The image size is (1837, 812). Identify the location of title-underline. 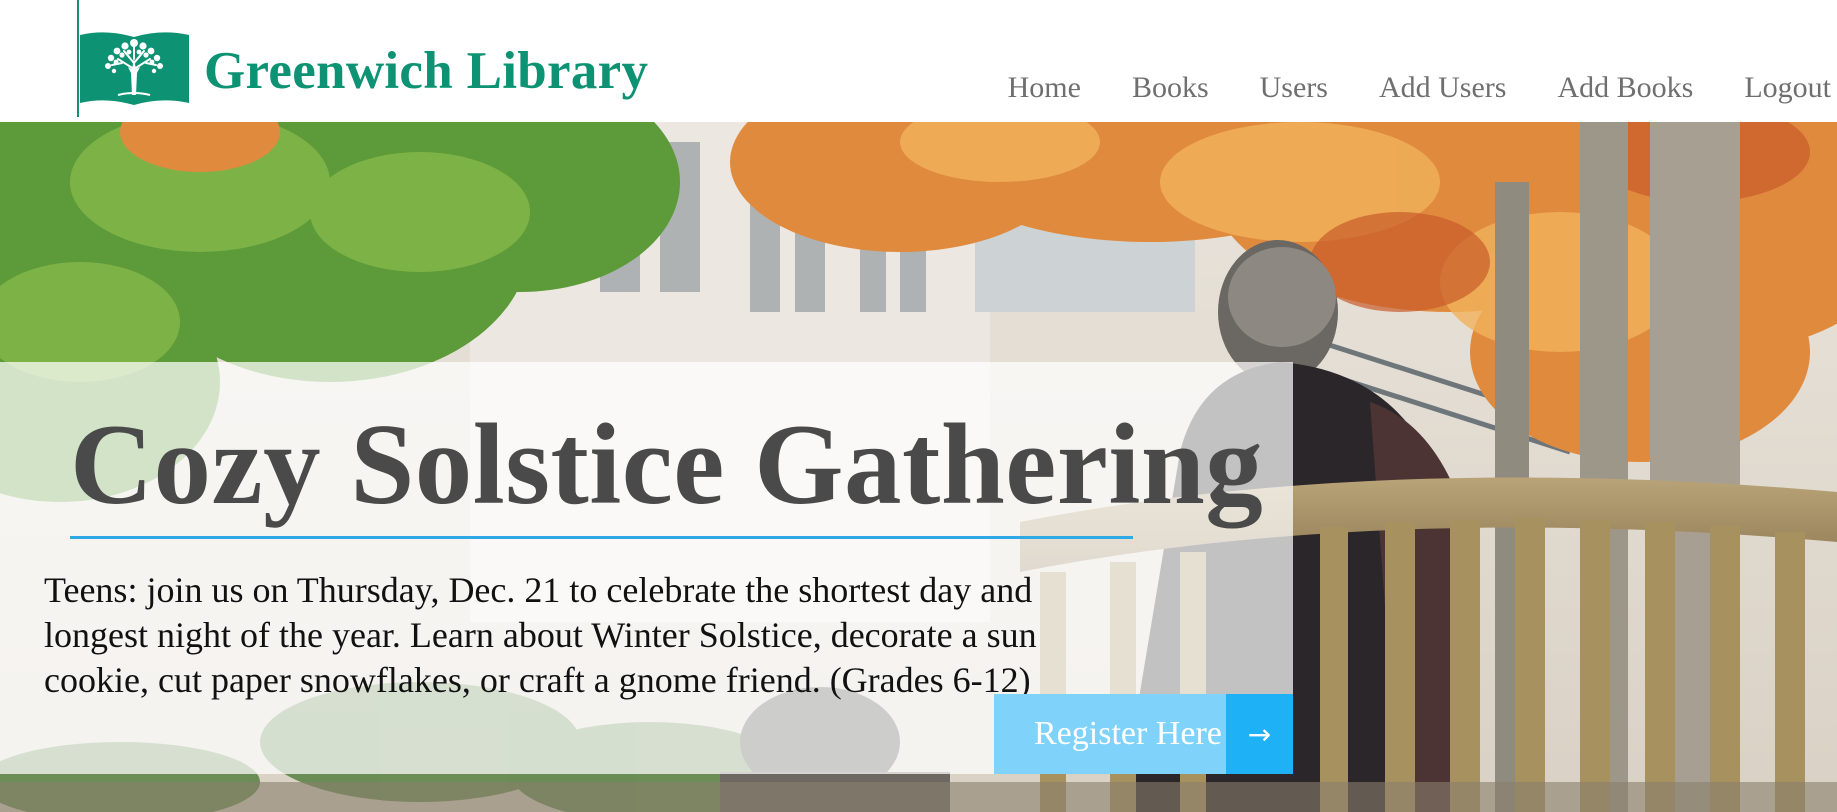
(601, 537).